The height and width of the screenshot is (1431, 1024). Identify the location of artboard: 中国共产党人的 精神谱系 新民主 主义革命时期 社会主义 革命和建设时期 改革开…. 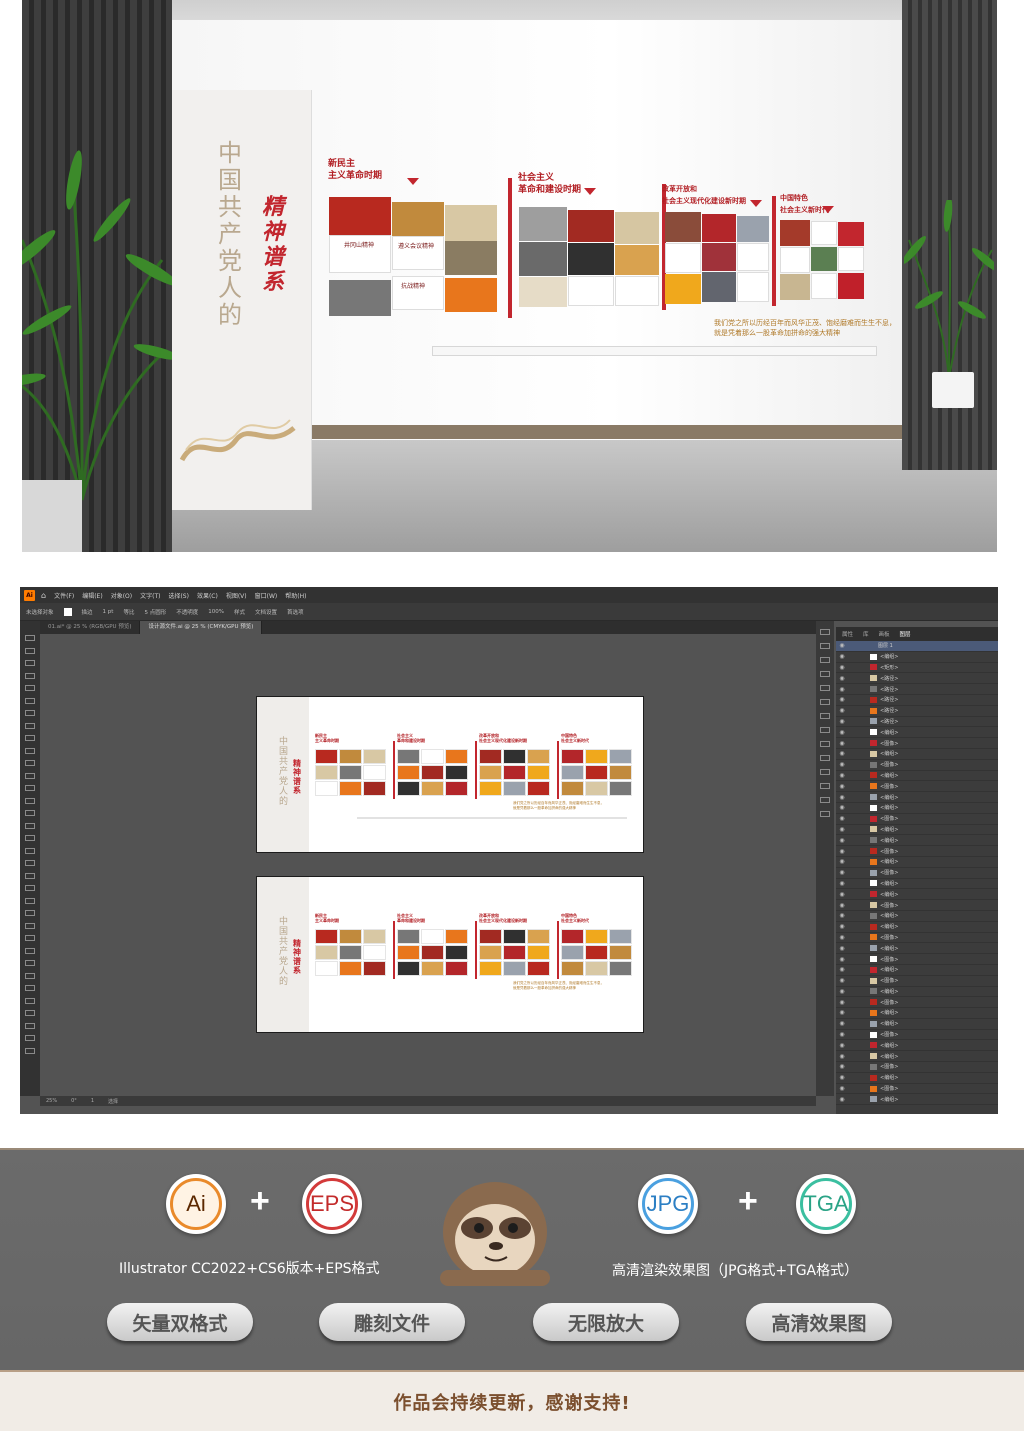
(450, 774).